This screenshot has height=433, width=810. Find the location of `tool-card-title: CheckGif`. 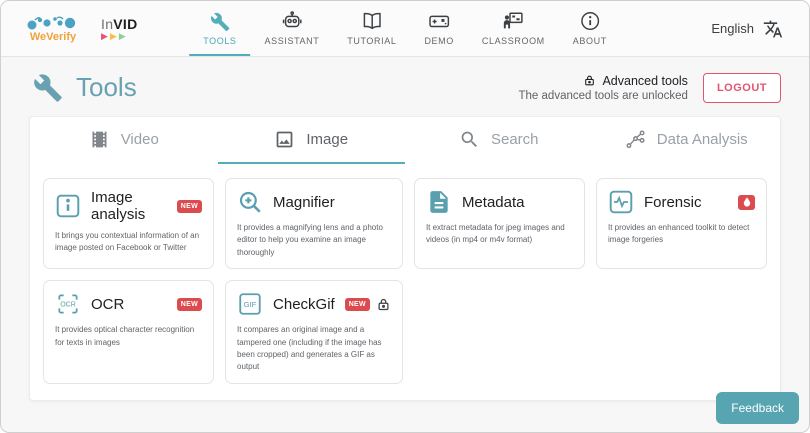

tool-card-title: CheckGif is located at coordinates (304, 304).